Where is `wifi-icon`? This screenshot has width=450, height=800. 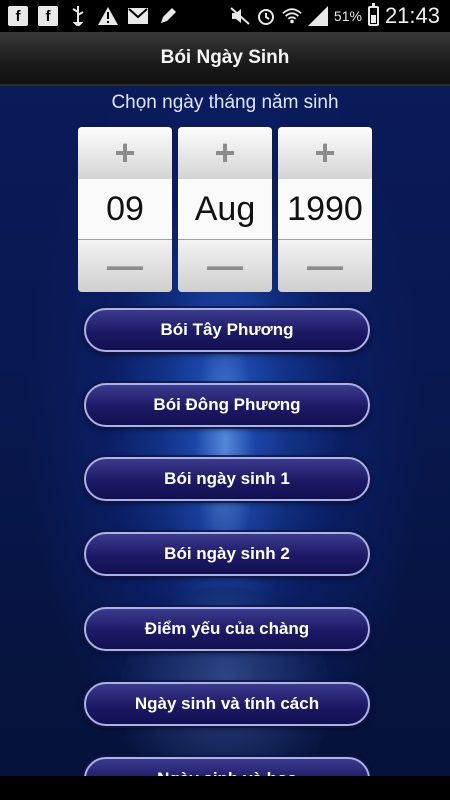 wifi-icon is located at coordinates (292, 16).